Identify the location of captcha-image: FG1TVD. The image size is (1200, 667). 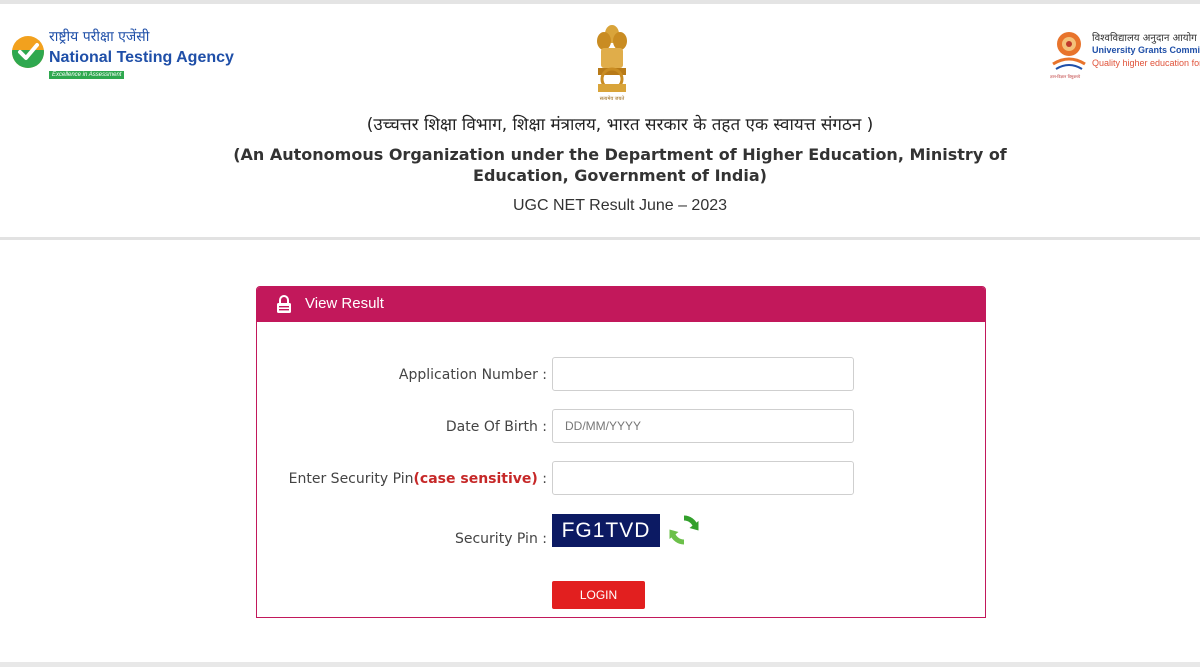
(606, 530).